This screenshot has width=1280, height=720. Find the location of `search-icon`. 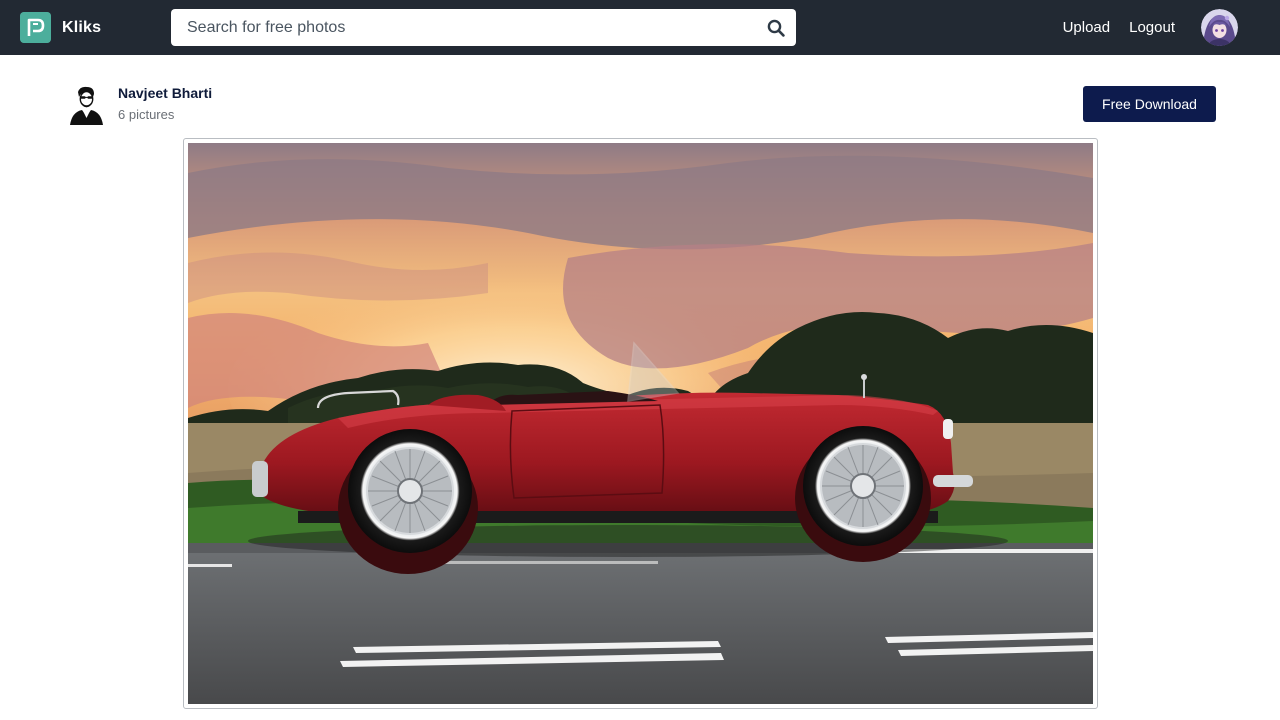

search-icon is located at coordinates (776, 28).